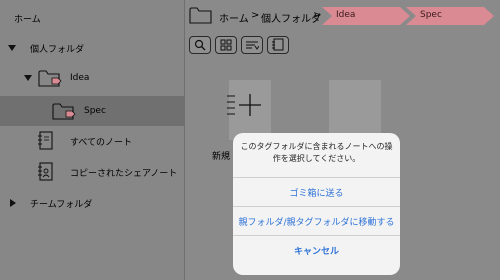 Image resolution: width=500 pixels, height=280 pixels. Describe the element at coordinates (316, 250) in the screenshot. I see `cancel-button: キャンセル` at that location.